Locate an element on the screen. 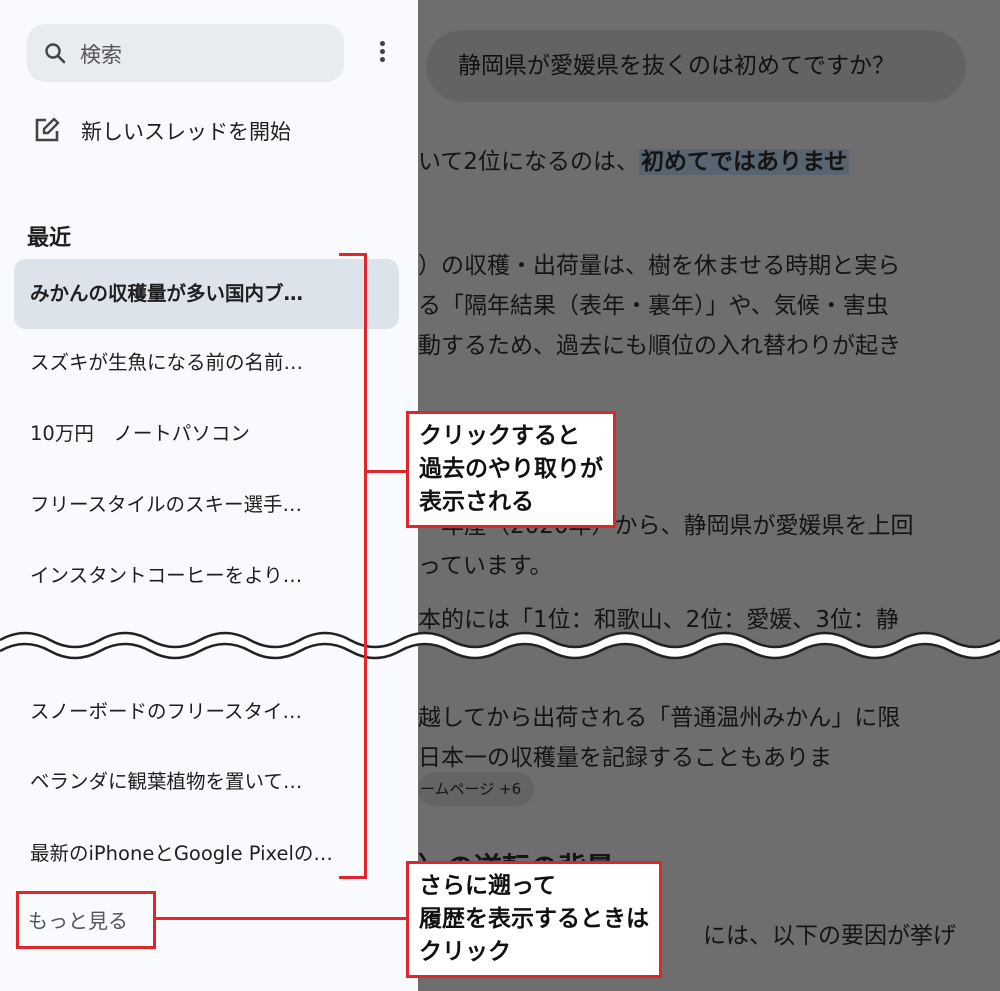  callout-line: クリック is located at coordinates (465, 952).